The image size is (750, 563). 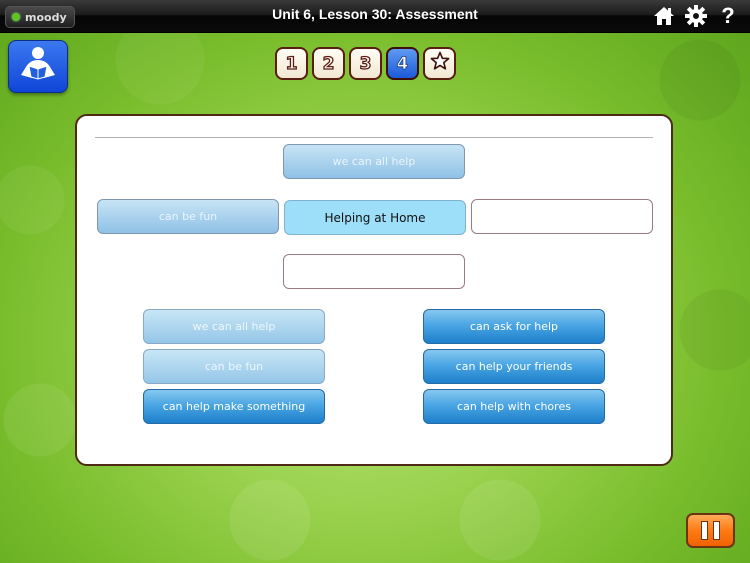 What do you see at coordinates (696, 16) in the screenshot?
I see `gear-icon` at bounding box center [696, 16].